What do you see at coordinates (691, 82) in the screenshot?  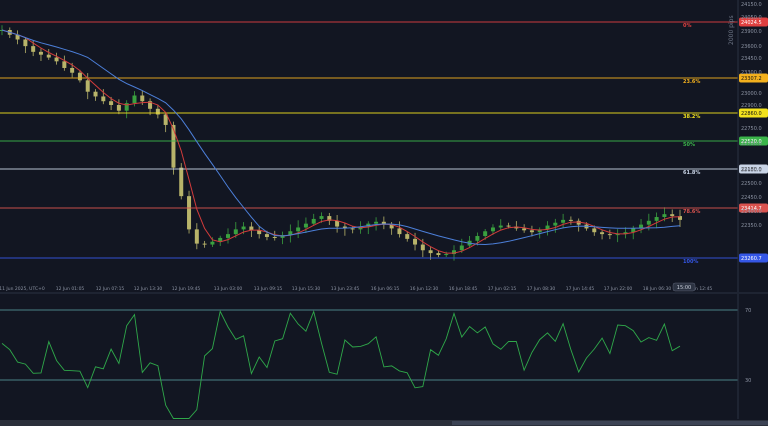 I see `fib-level-label: 23.6%` at bounding box center [691, 82].